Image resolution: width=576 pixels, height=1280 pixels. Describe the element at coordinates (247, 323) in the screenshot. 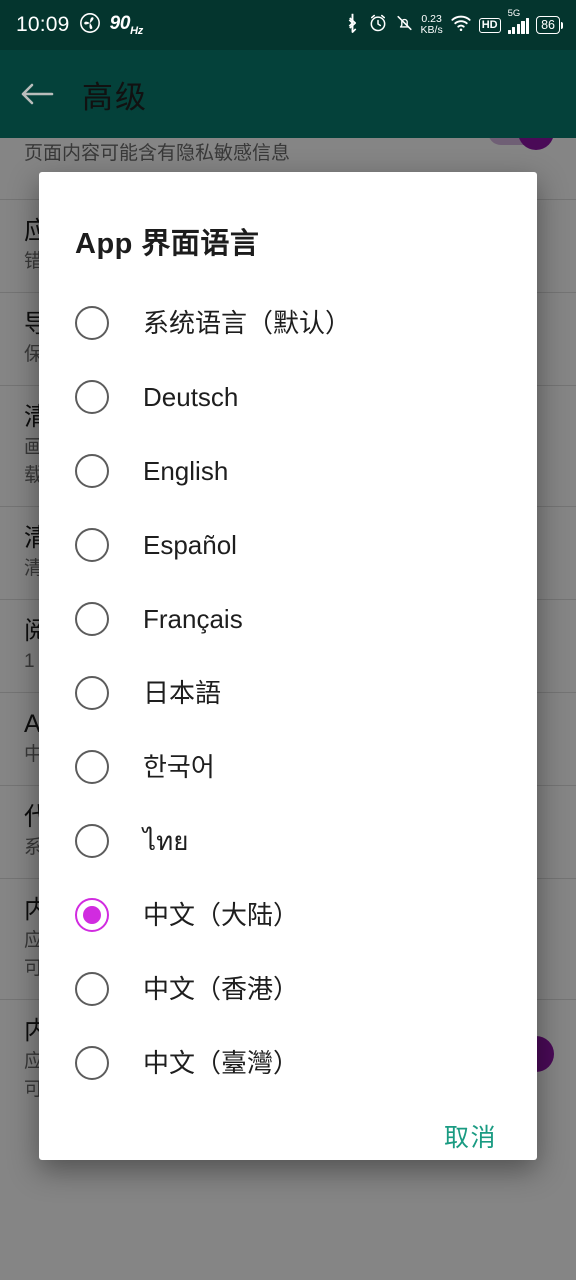

I see `option-label: 系统语言（默认）` at that location.